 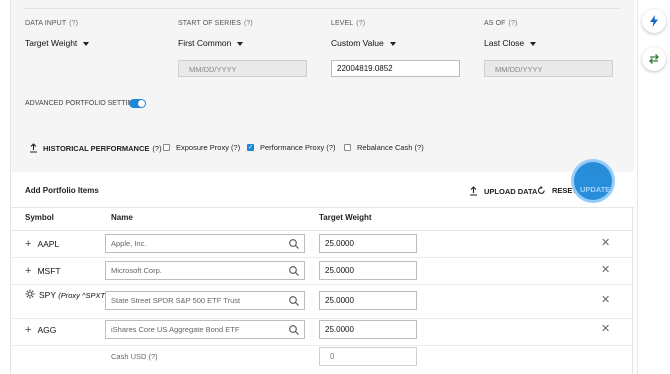 I want to click on name-input: State Street SPDR S&P 500 ETF Trust, so click(x=205, y=300).